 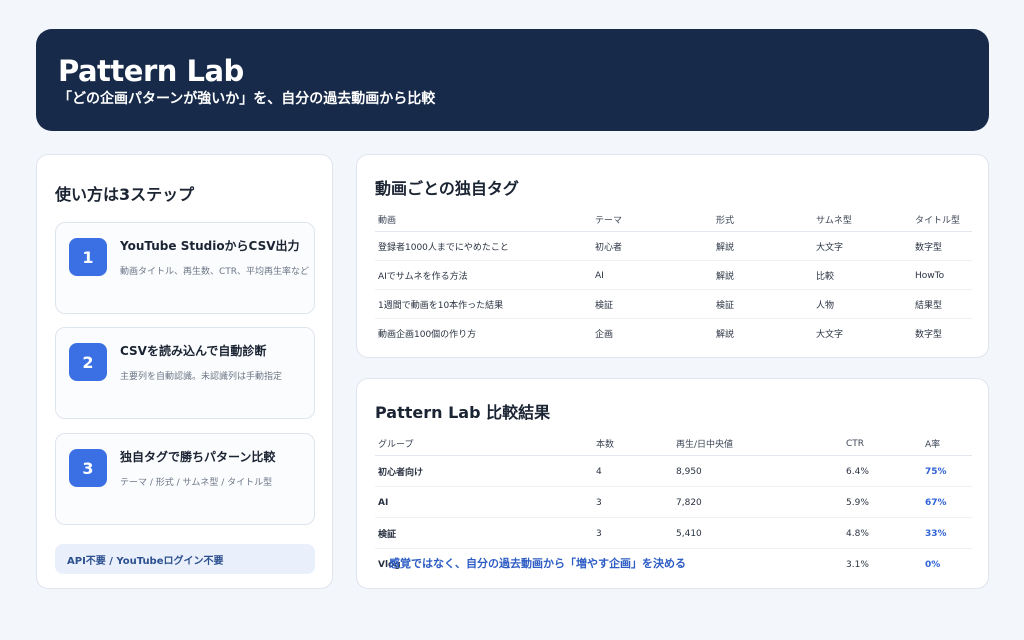 I want to click on count-cell: 4, so click(x=633, y=471).